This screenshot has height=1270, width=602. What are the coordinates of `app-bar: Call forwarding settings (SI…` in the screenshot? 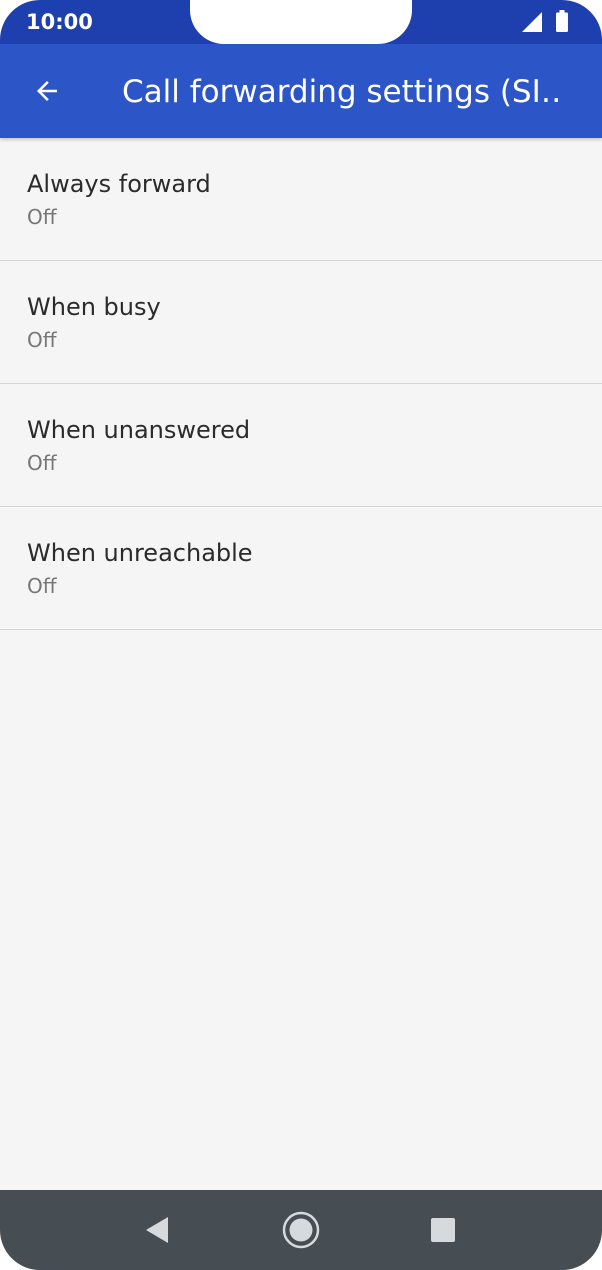 It's located at (301, 91).